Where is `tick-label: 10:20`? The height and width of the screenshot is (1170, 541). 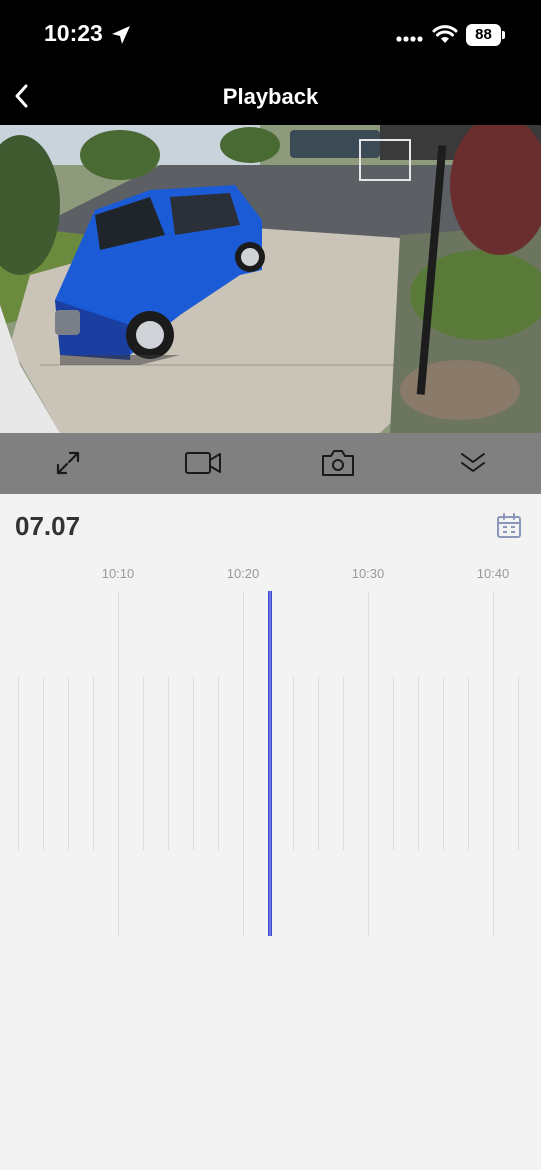
tick-label: 10:20 is located at coordinates (243, 573).